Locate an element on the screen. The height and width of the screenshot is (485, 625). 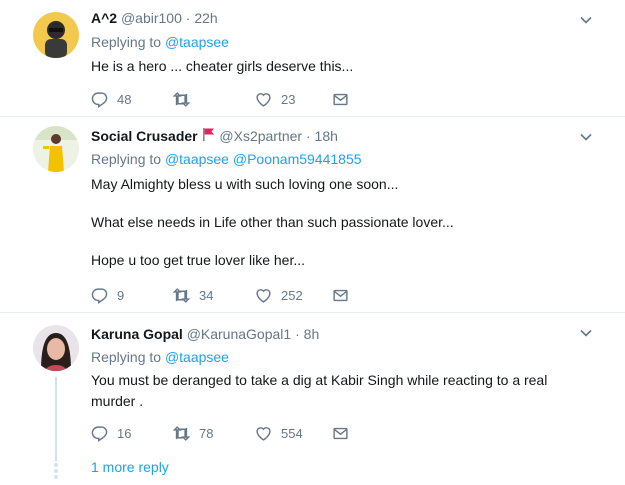
thread-line is located at coordinates (56, 419).